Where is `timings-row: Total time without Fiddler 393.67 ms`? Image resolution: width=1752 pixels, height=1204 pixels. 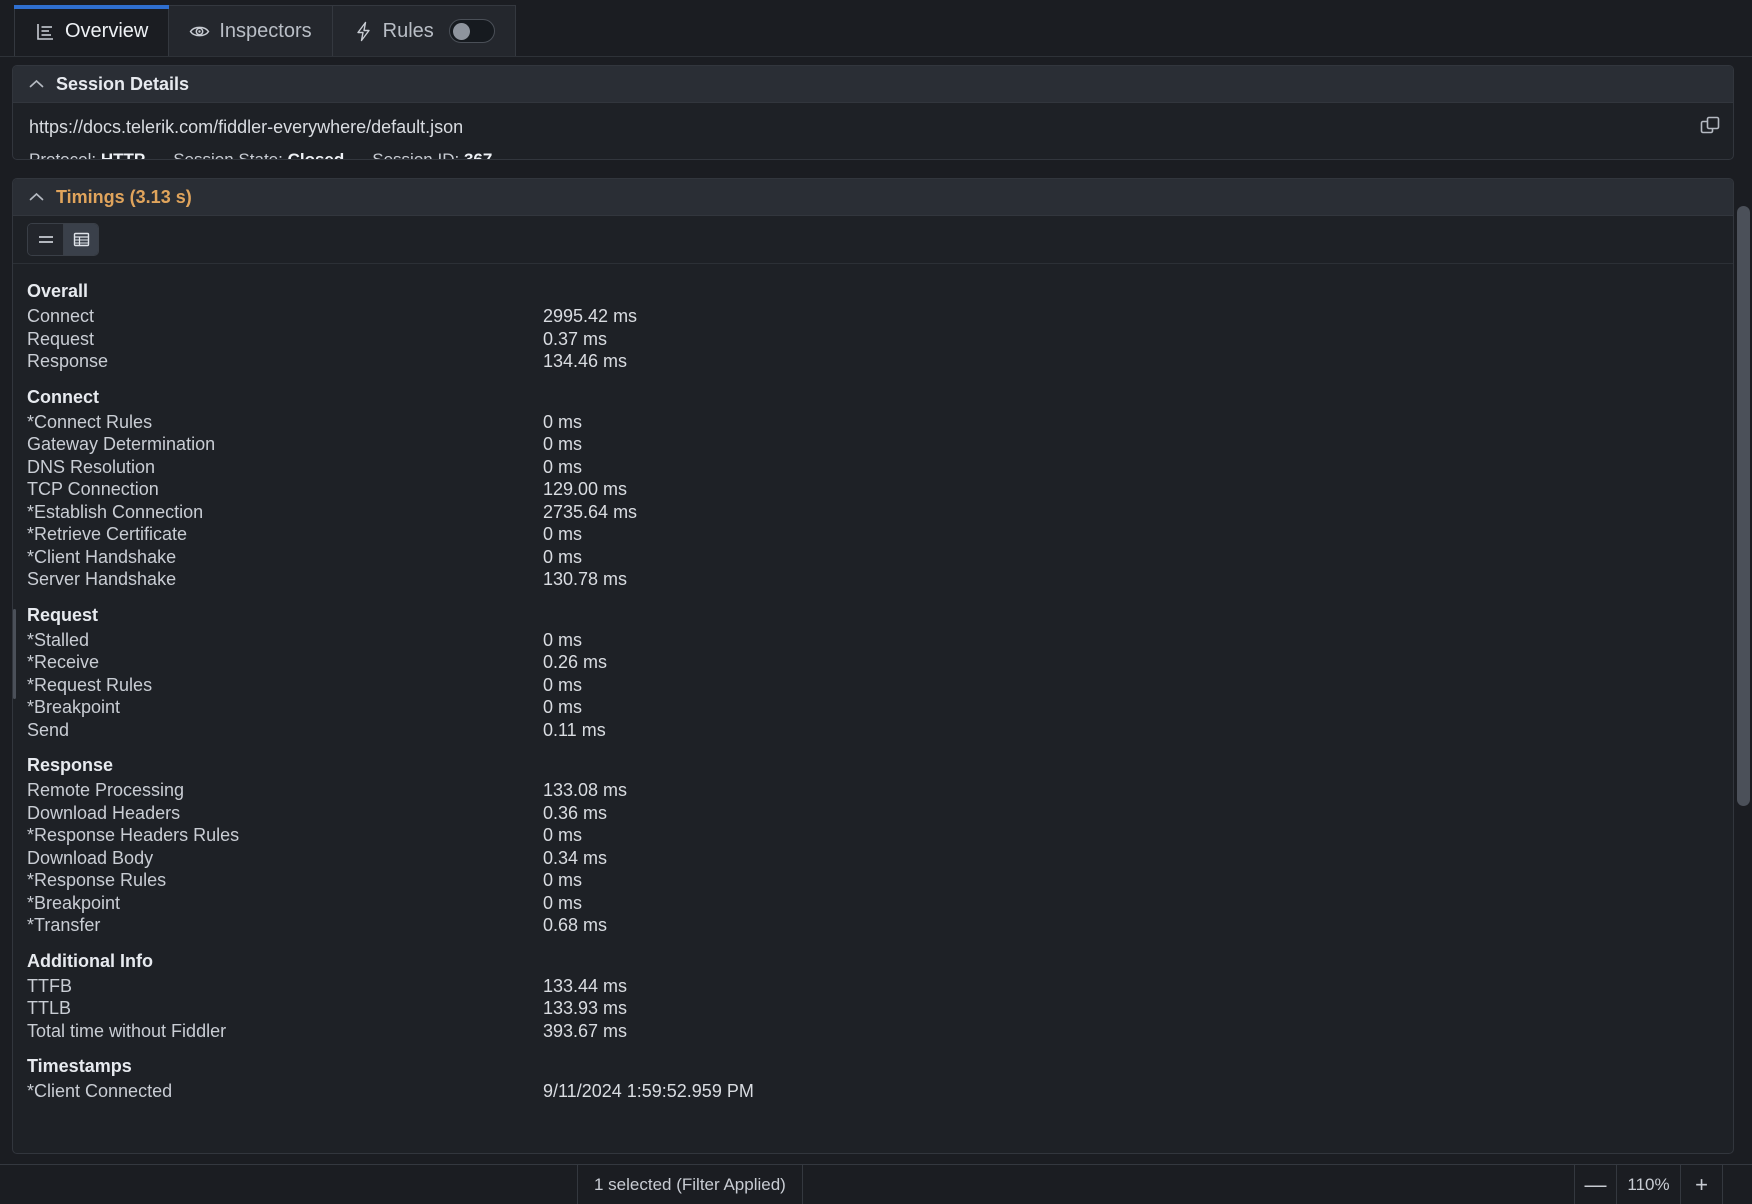
timings-row: Total time without Fiddler 393.67 ms is located at coordinates (873, 1031).